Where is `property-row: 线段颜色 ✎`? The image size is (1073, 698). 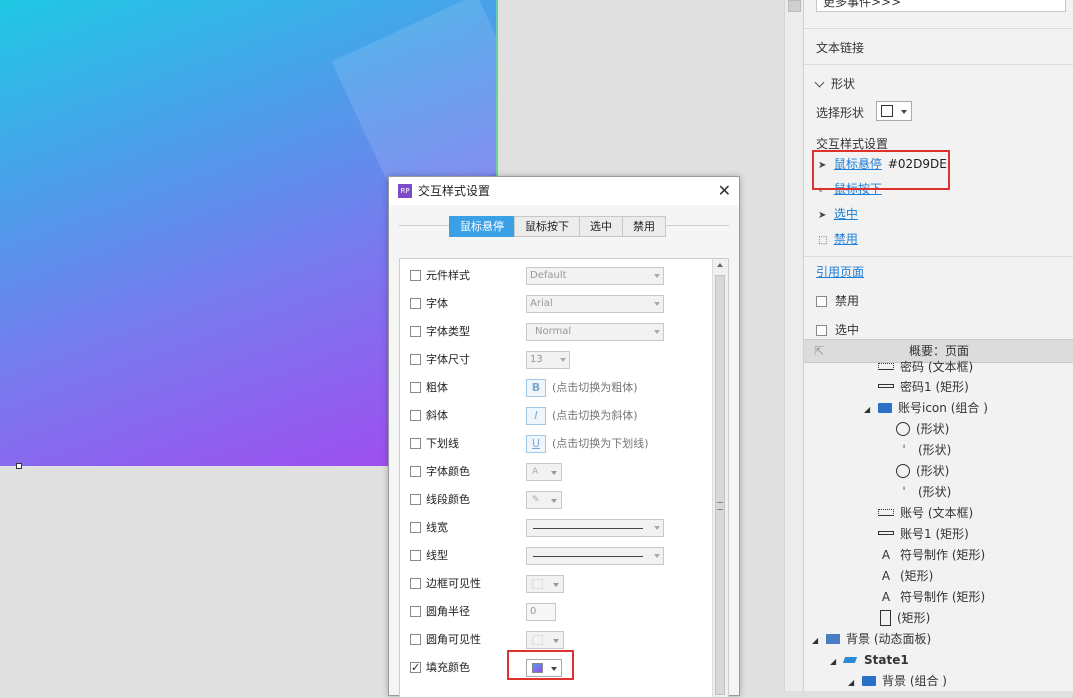 property-row: 线段颜色 ✎ is located at coordinates (565, 500).